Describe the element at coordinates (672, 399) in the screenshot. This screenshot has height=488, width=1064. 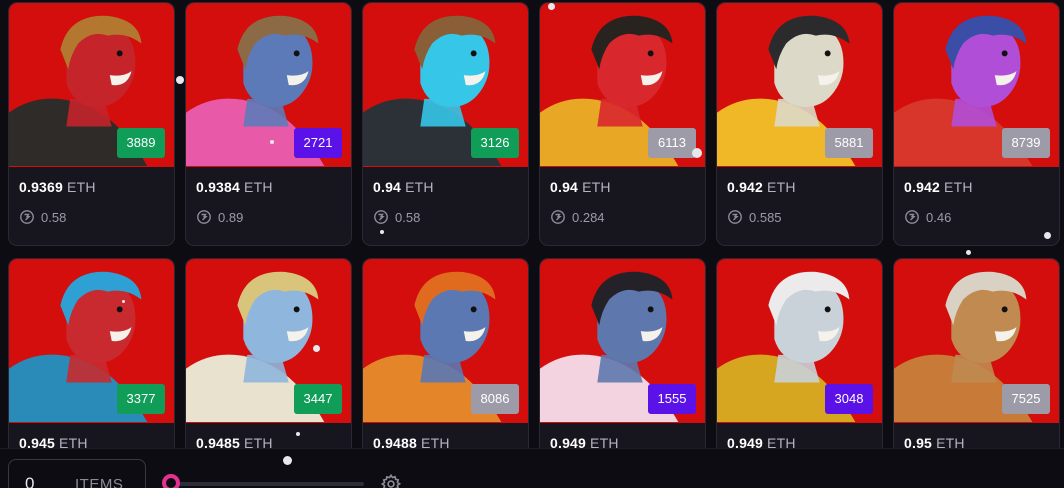
I see `rank-badge: 1555` at that location.